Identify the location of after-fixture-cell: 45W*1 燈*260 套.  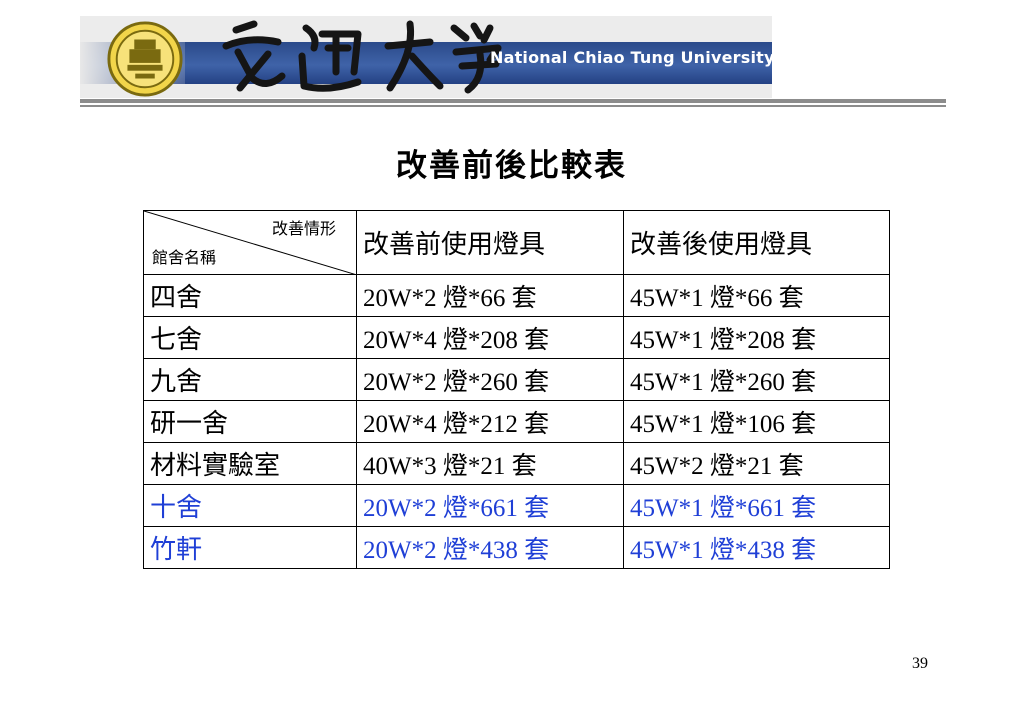
(756, 379).